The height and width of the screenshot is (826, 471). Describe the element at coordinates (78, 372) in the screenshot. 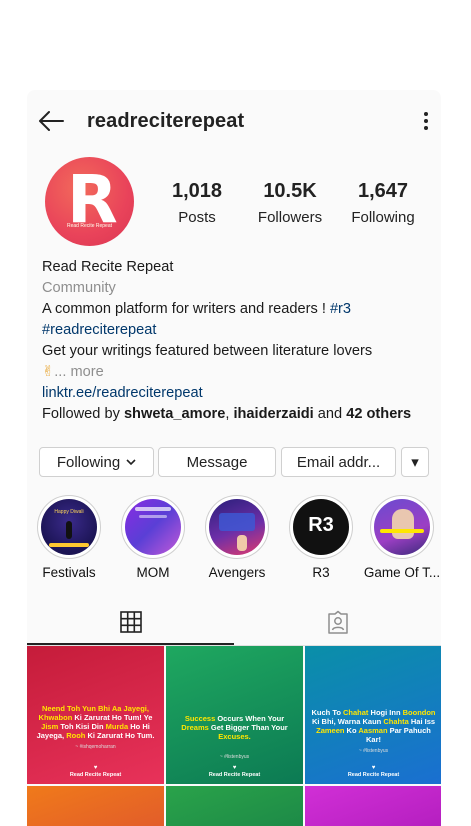

I see `bio-more-link: ... more` at that location.